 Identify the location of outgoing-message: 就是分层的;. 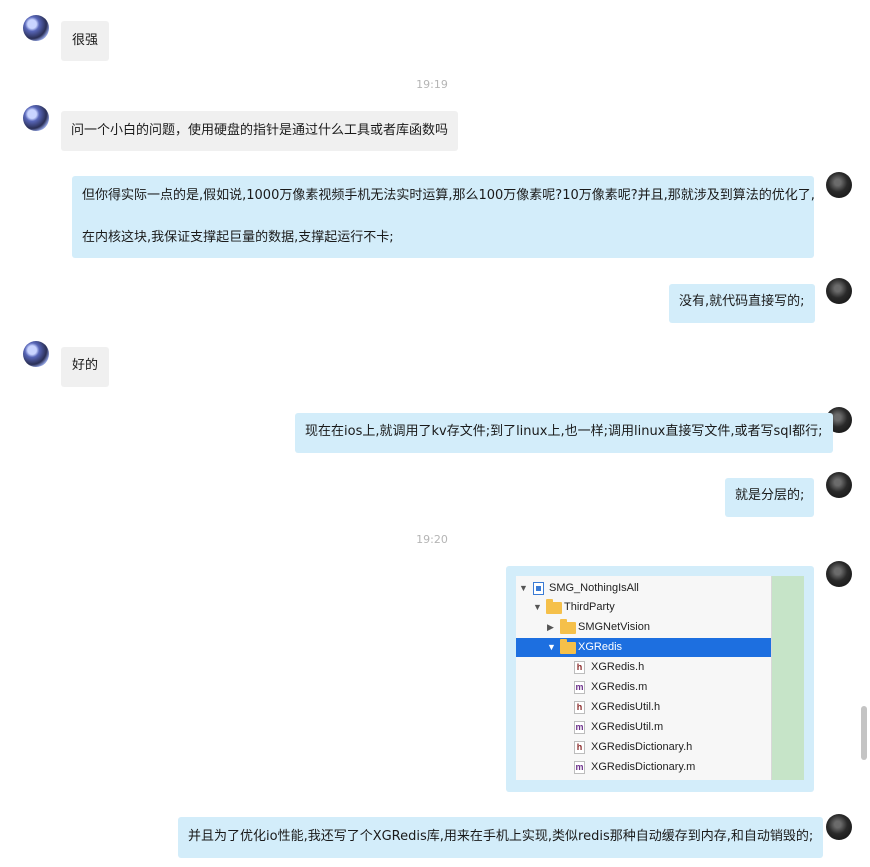
(770, 497).